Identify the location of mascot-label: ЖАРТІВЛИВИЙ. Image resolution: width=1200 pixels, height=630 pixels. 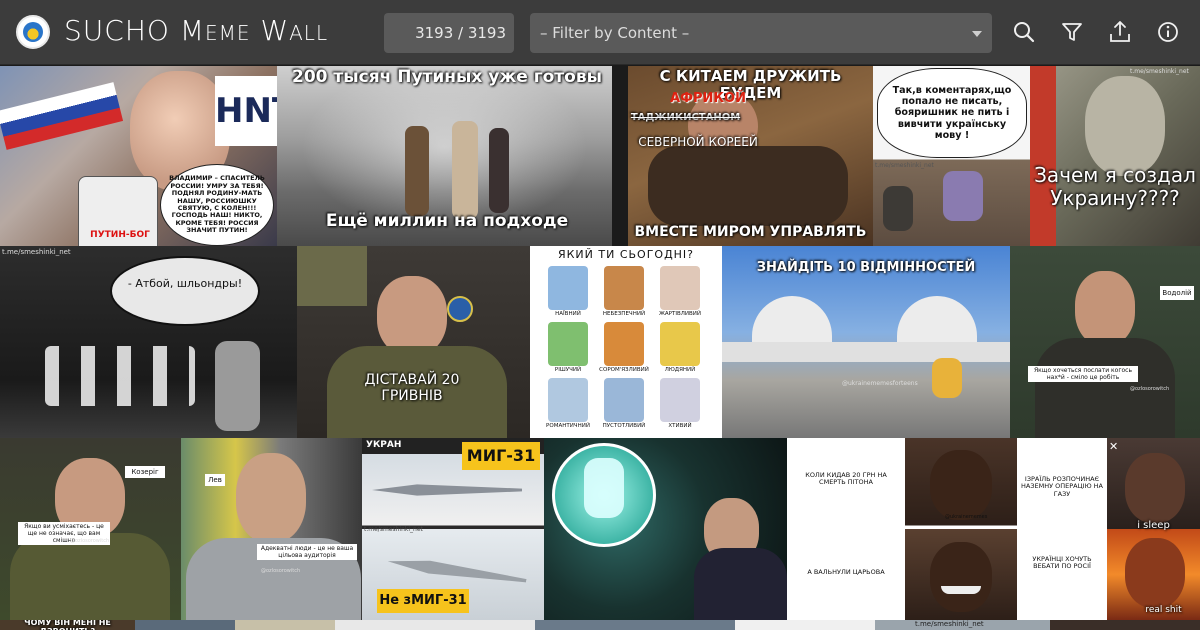
(679, 314).